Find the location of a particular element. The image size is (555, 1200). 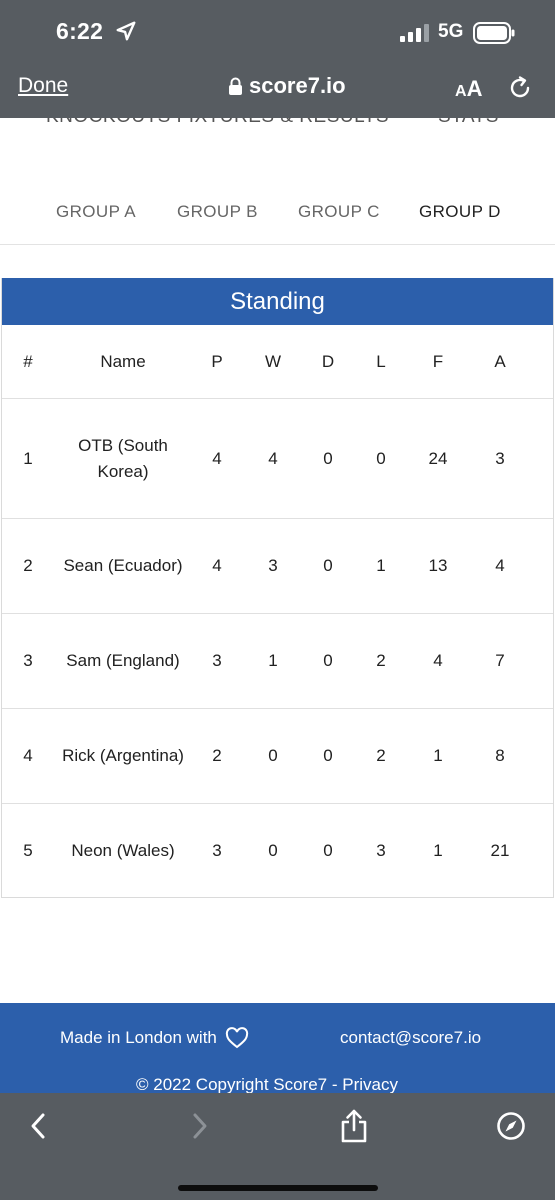

network-type: 5G is located at coordinates (451, 31).